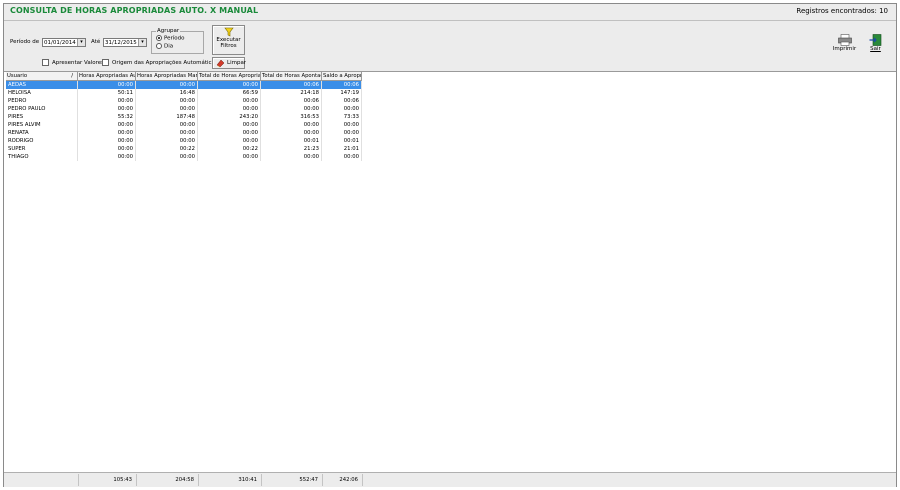  I want to click on cell-total-apontadas: 214:18, so click(291, 93).